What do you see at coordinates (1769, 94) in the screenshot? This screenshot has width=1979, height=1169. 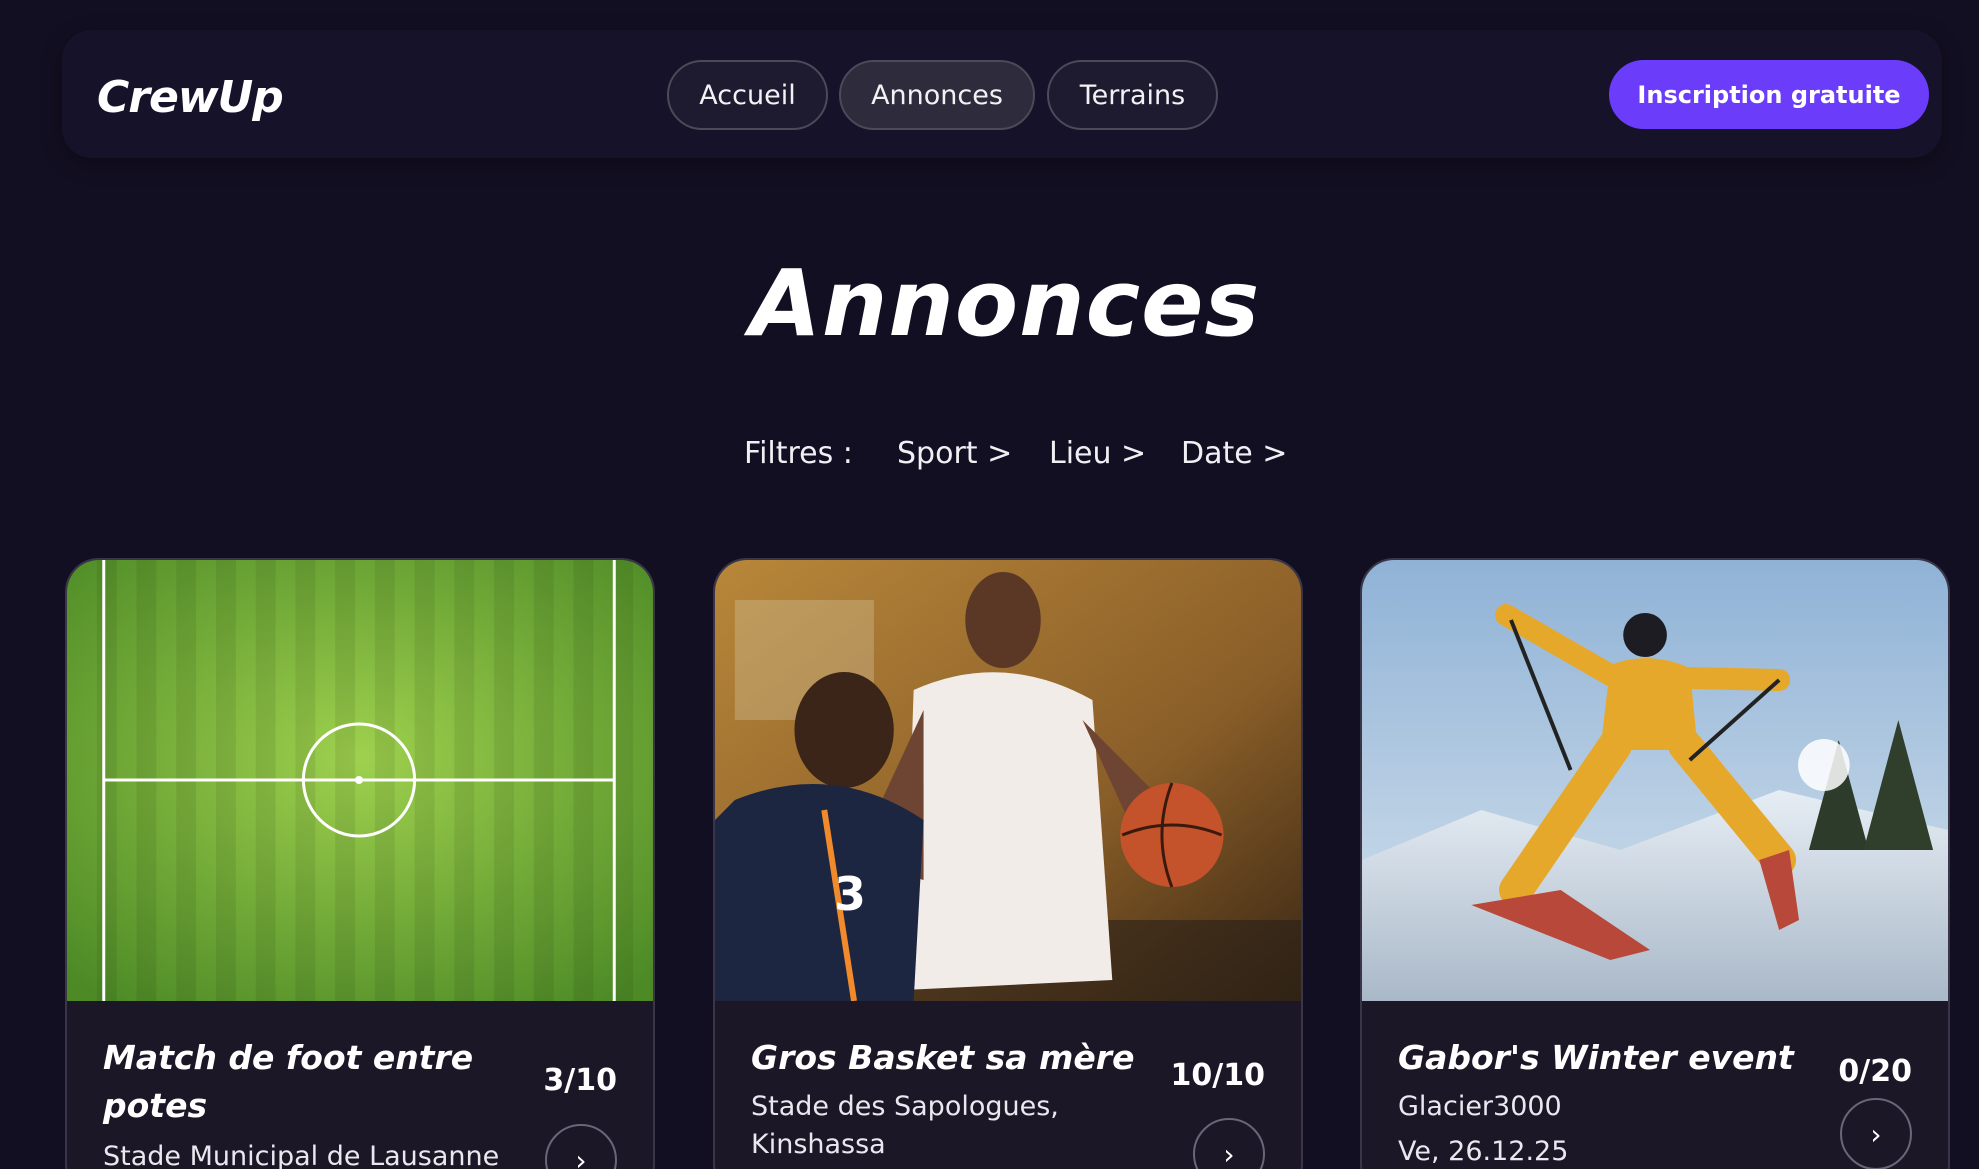 I see `signup-button: Inscription gratuite` at bounding box center [1769, 94].